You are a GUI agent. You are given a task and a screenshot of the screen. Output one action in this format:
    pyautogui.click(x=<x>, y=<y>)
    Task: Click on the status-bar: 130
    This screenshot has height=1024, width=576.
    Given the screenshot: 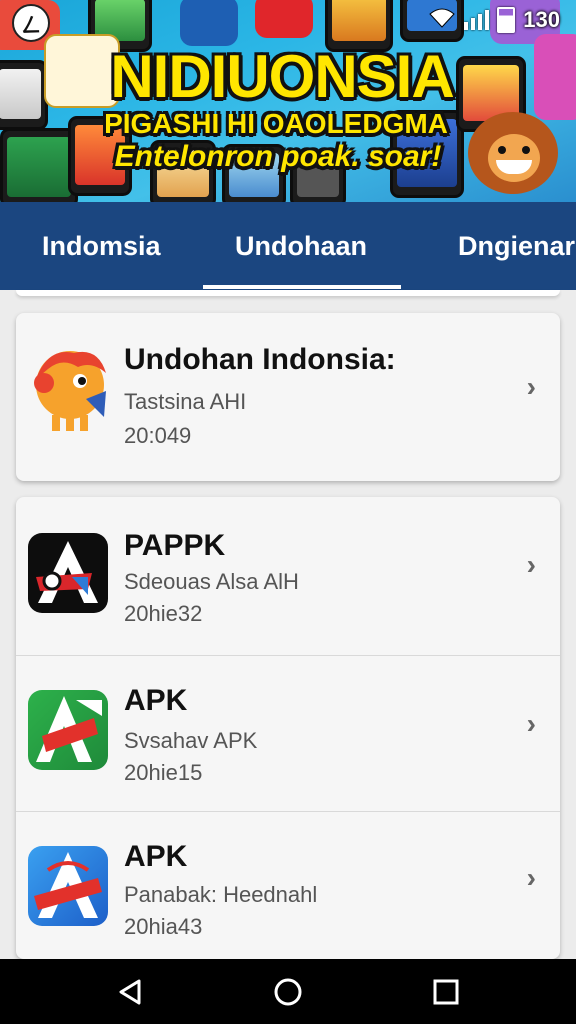 What is the action you would take?
    pyautogui.click(x=494, y=20)
    